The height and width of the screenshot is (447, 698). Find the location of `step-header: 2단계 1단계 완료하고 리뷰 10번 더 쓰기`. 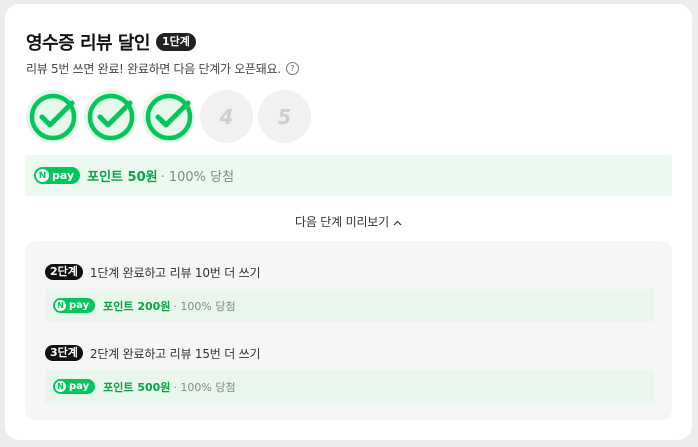

step-header: 2단계 1단계 완료하고 리뷰 10번 더 쓰기 is located at coordinates (349, 272).